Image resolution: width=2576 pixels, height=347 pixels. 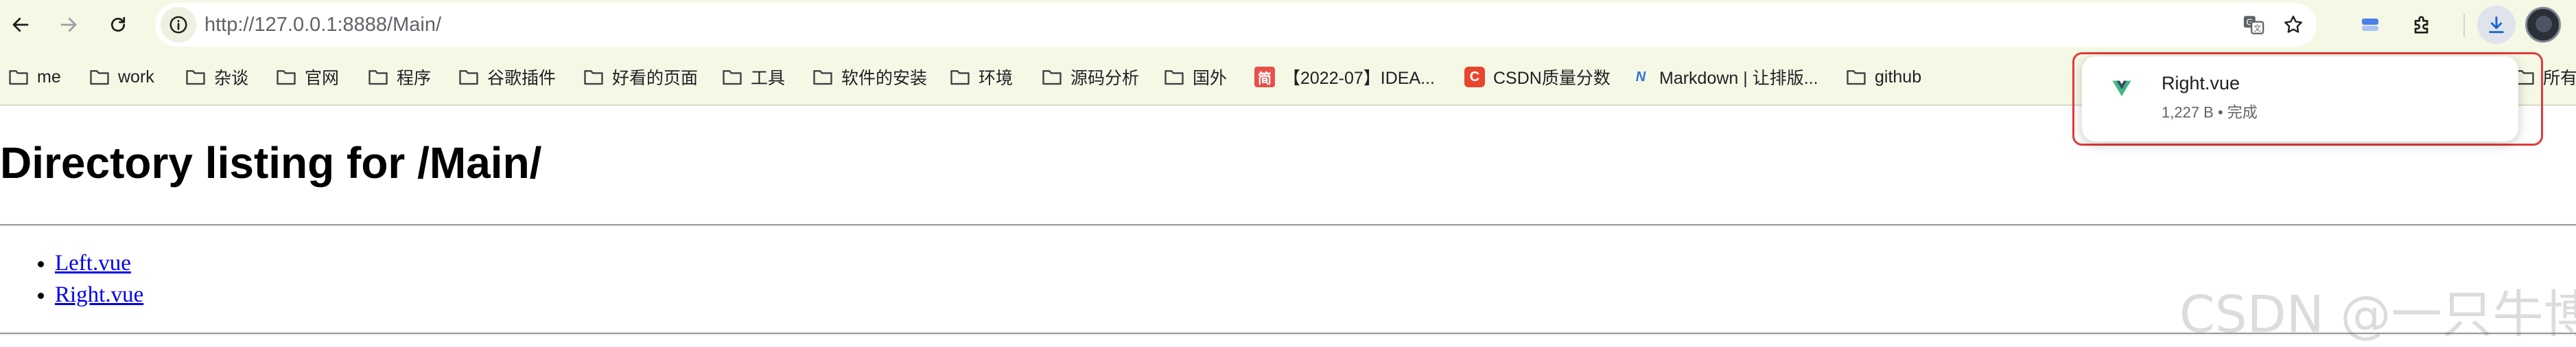 I want to click on list-item: Left.vue, so click(x=99, y=263).